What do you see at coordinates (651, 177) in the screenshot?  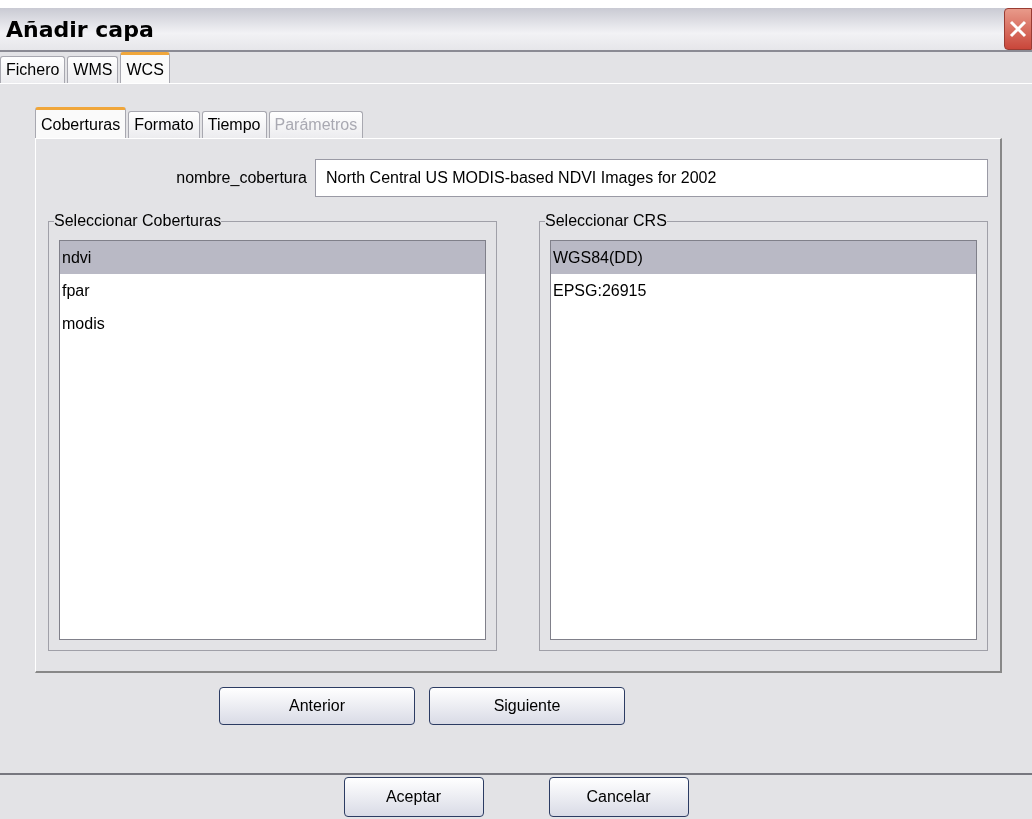 I see `input-field: North Central US MODIS-based NDVI Images for 2002` at bounding box center [651, 177].